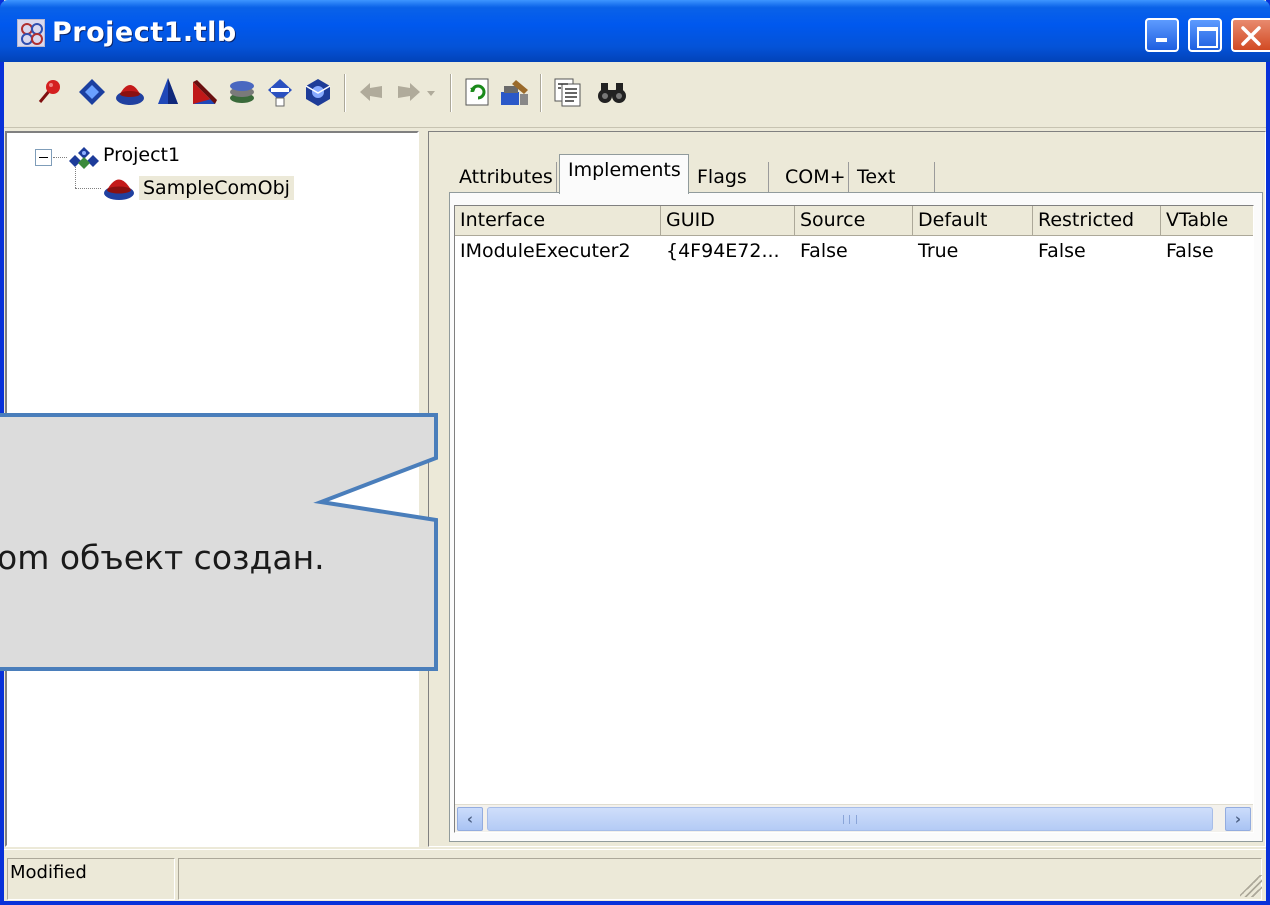 The height and width of the screenshot is (905, 1270). I want to click on dispinterface-icon, so click(280, 92).